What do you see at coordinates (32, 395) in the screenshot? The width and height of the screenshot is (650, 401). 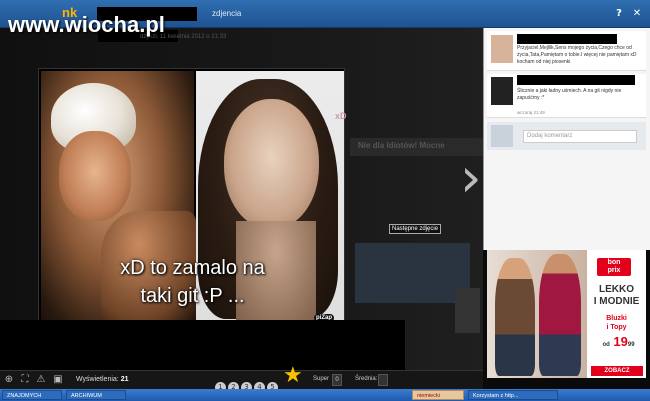 I see `taskbar-item: ZNAJOMYCH` at bounding box center [32, 395].